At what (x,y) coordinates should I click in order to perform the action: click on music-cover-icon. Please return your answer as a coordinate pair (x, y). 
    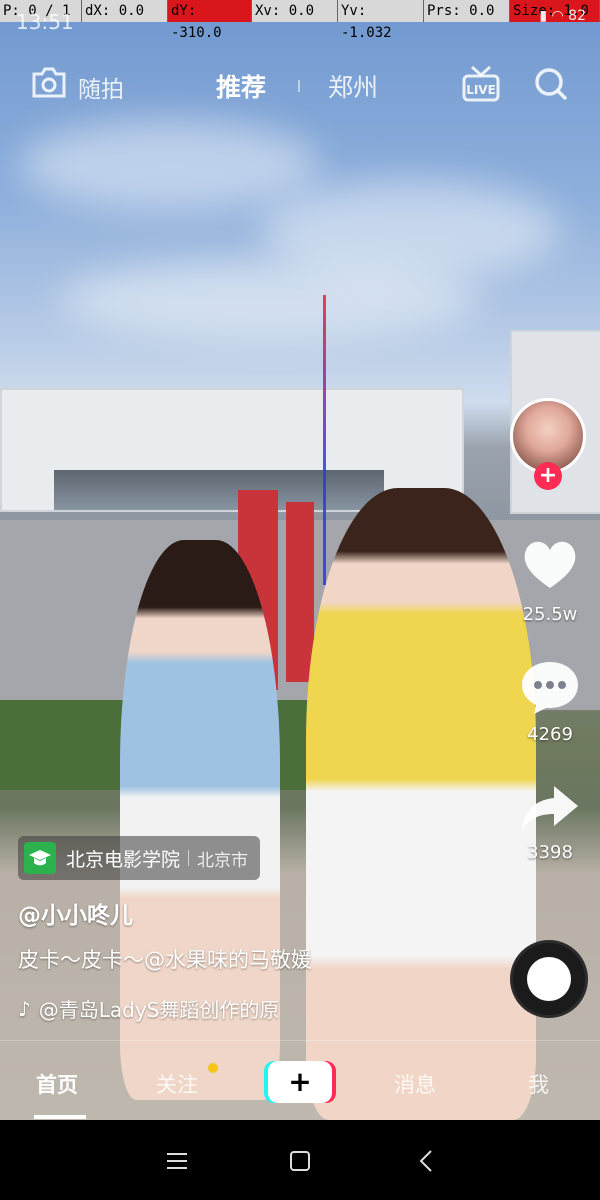
    Looking at the image, I should click on (549, 979).